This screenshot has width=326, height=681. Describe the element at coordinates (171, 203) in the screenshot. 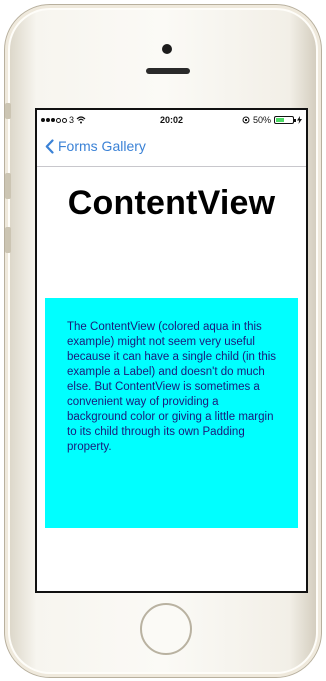

I see `page-title: ContentView` at that location.